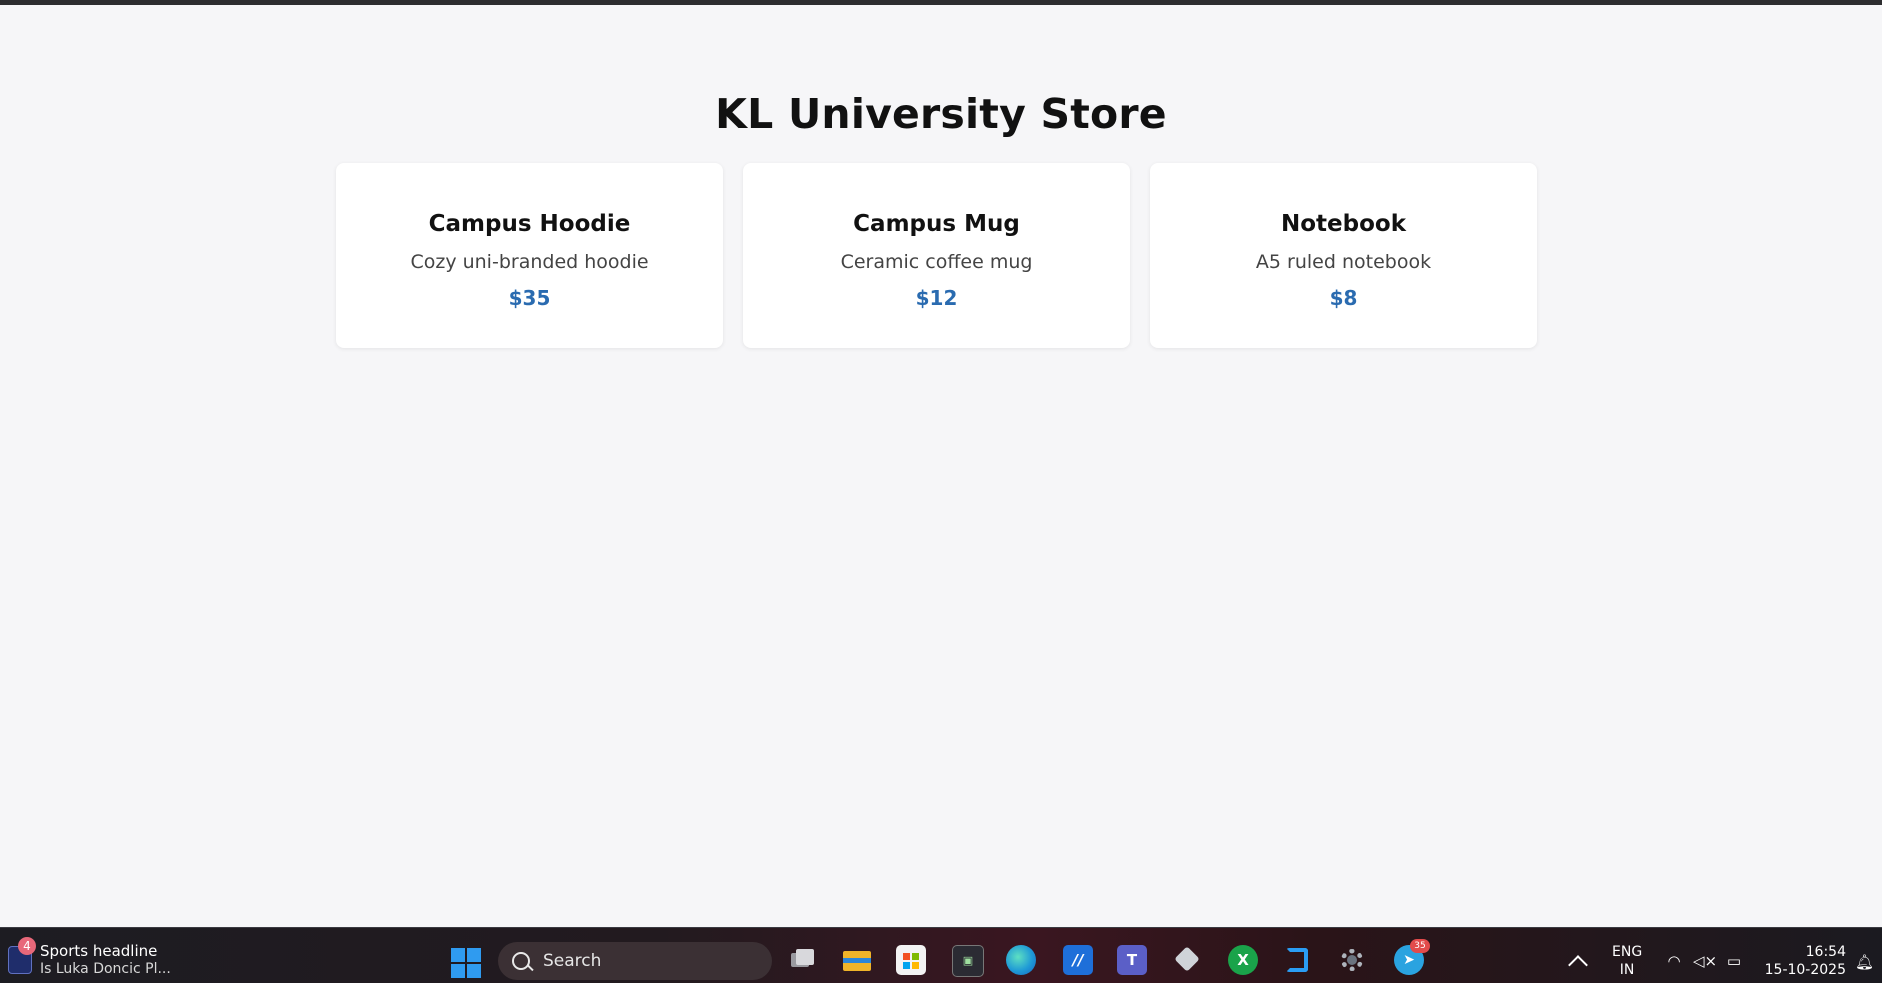  Describe the element at coordinates (1578, 965) in the screenshot. I see `chevron-up-icon` at that location.